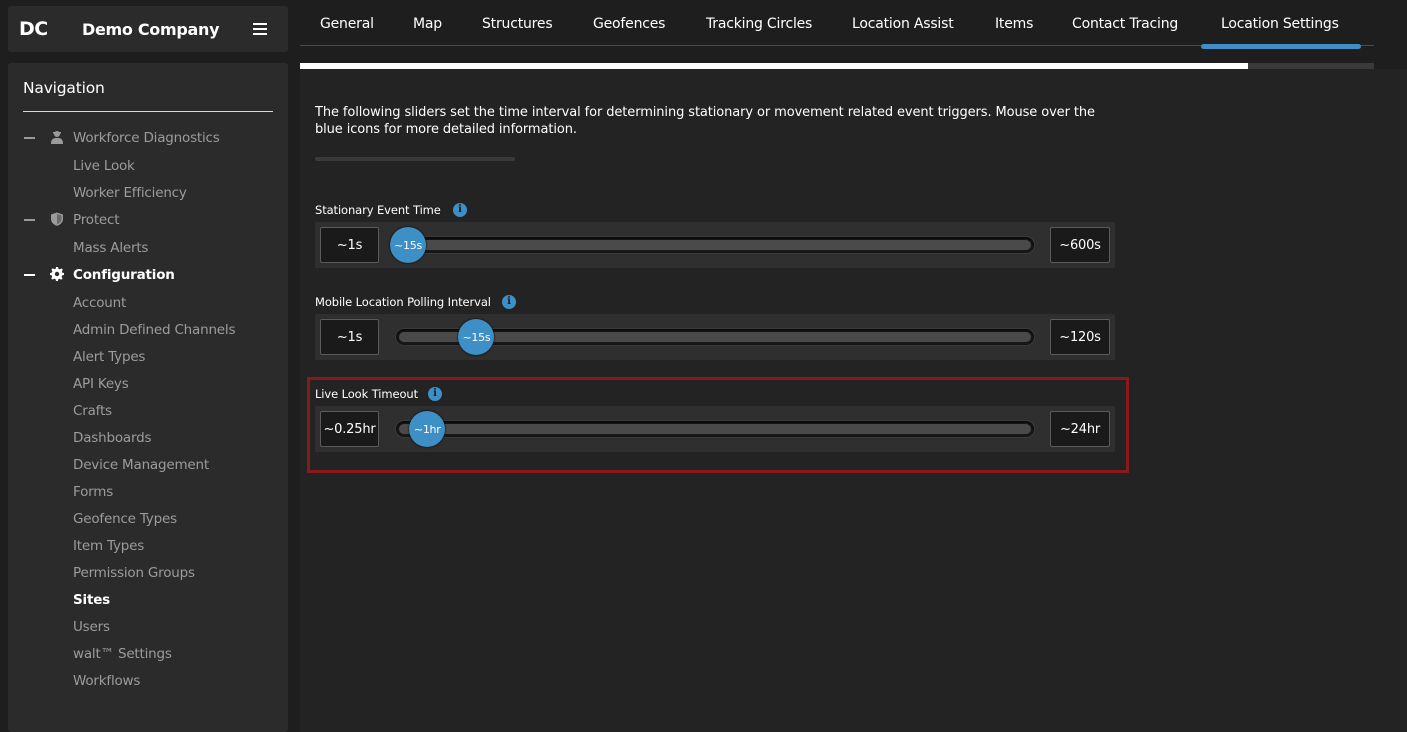 The width and height of the screenshot is (1407, 732). What do you see at coordinates (260, 29) in the screenshot?
I see `hamburger-icon` at bounding box center [260, 29].